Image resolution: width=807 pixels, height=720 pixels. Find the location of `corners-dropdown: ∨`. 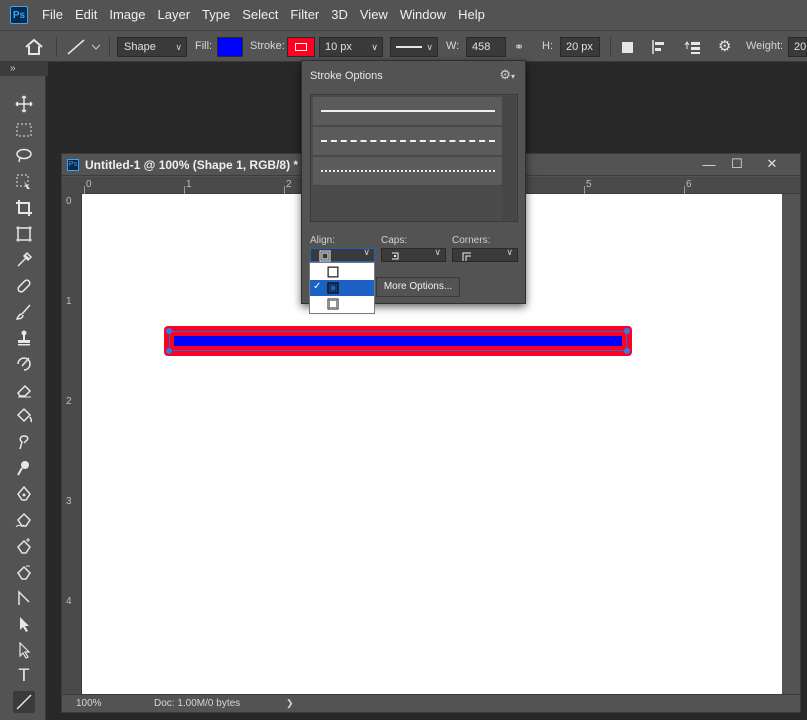

corners-dropdown: ∨ is located at coordinates (485, 254).